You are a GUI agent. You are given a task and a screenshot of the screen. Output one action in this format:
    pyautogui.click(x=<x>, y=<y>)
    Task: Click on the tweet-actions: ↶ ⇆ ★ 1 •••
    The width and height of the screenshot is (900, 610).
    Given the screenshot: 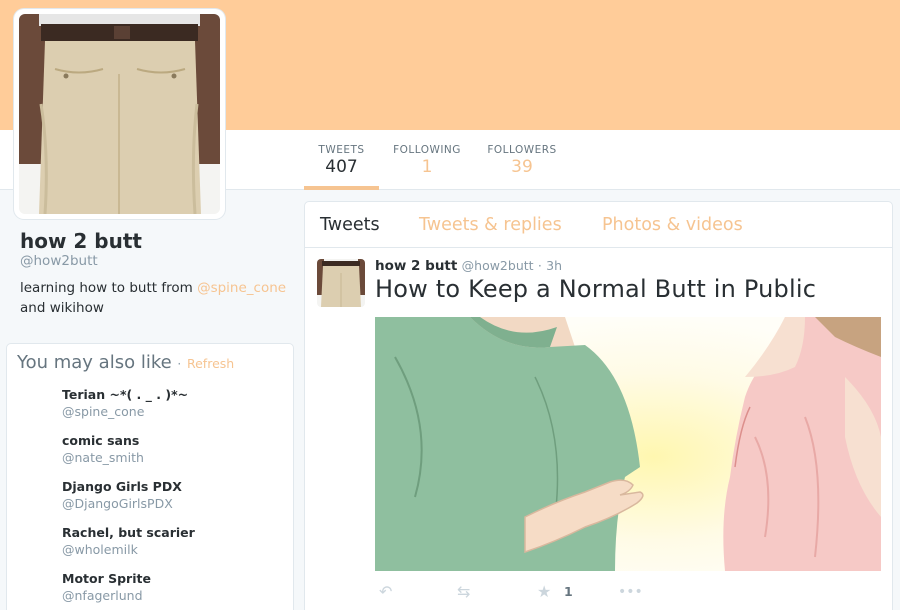 What is the action you would take?
    pyautogui.click(x=625, y=592)
    